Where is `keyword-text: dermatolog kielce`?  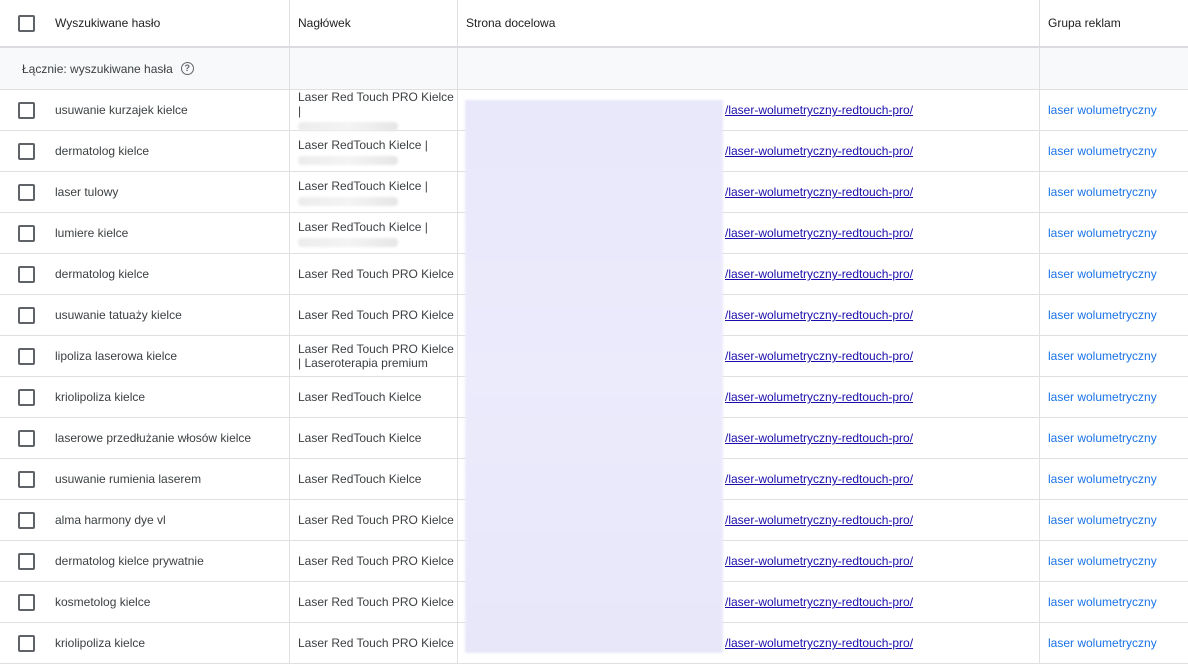 keyword-text: dermatolog kielce is located at coordinates (102, 151).